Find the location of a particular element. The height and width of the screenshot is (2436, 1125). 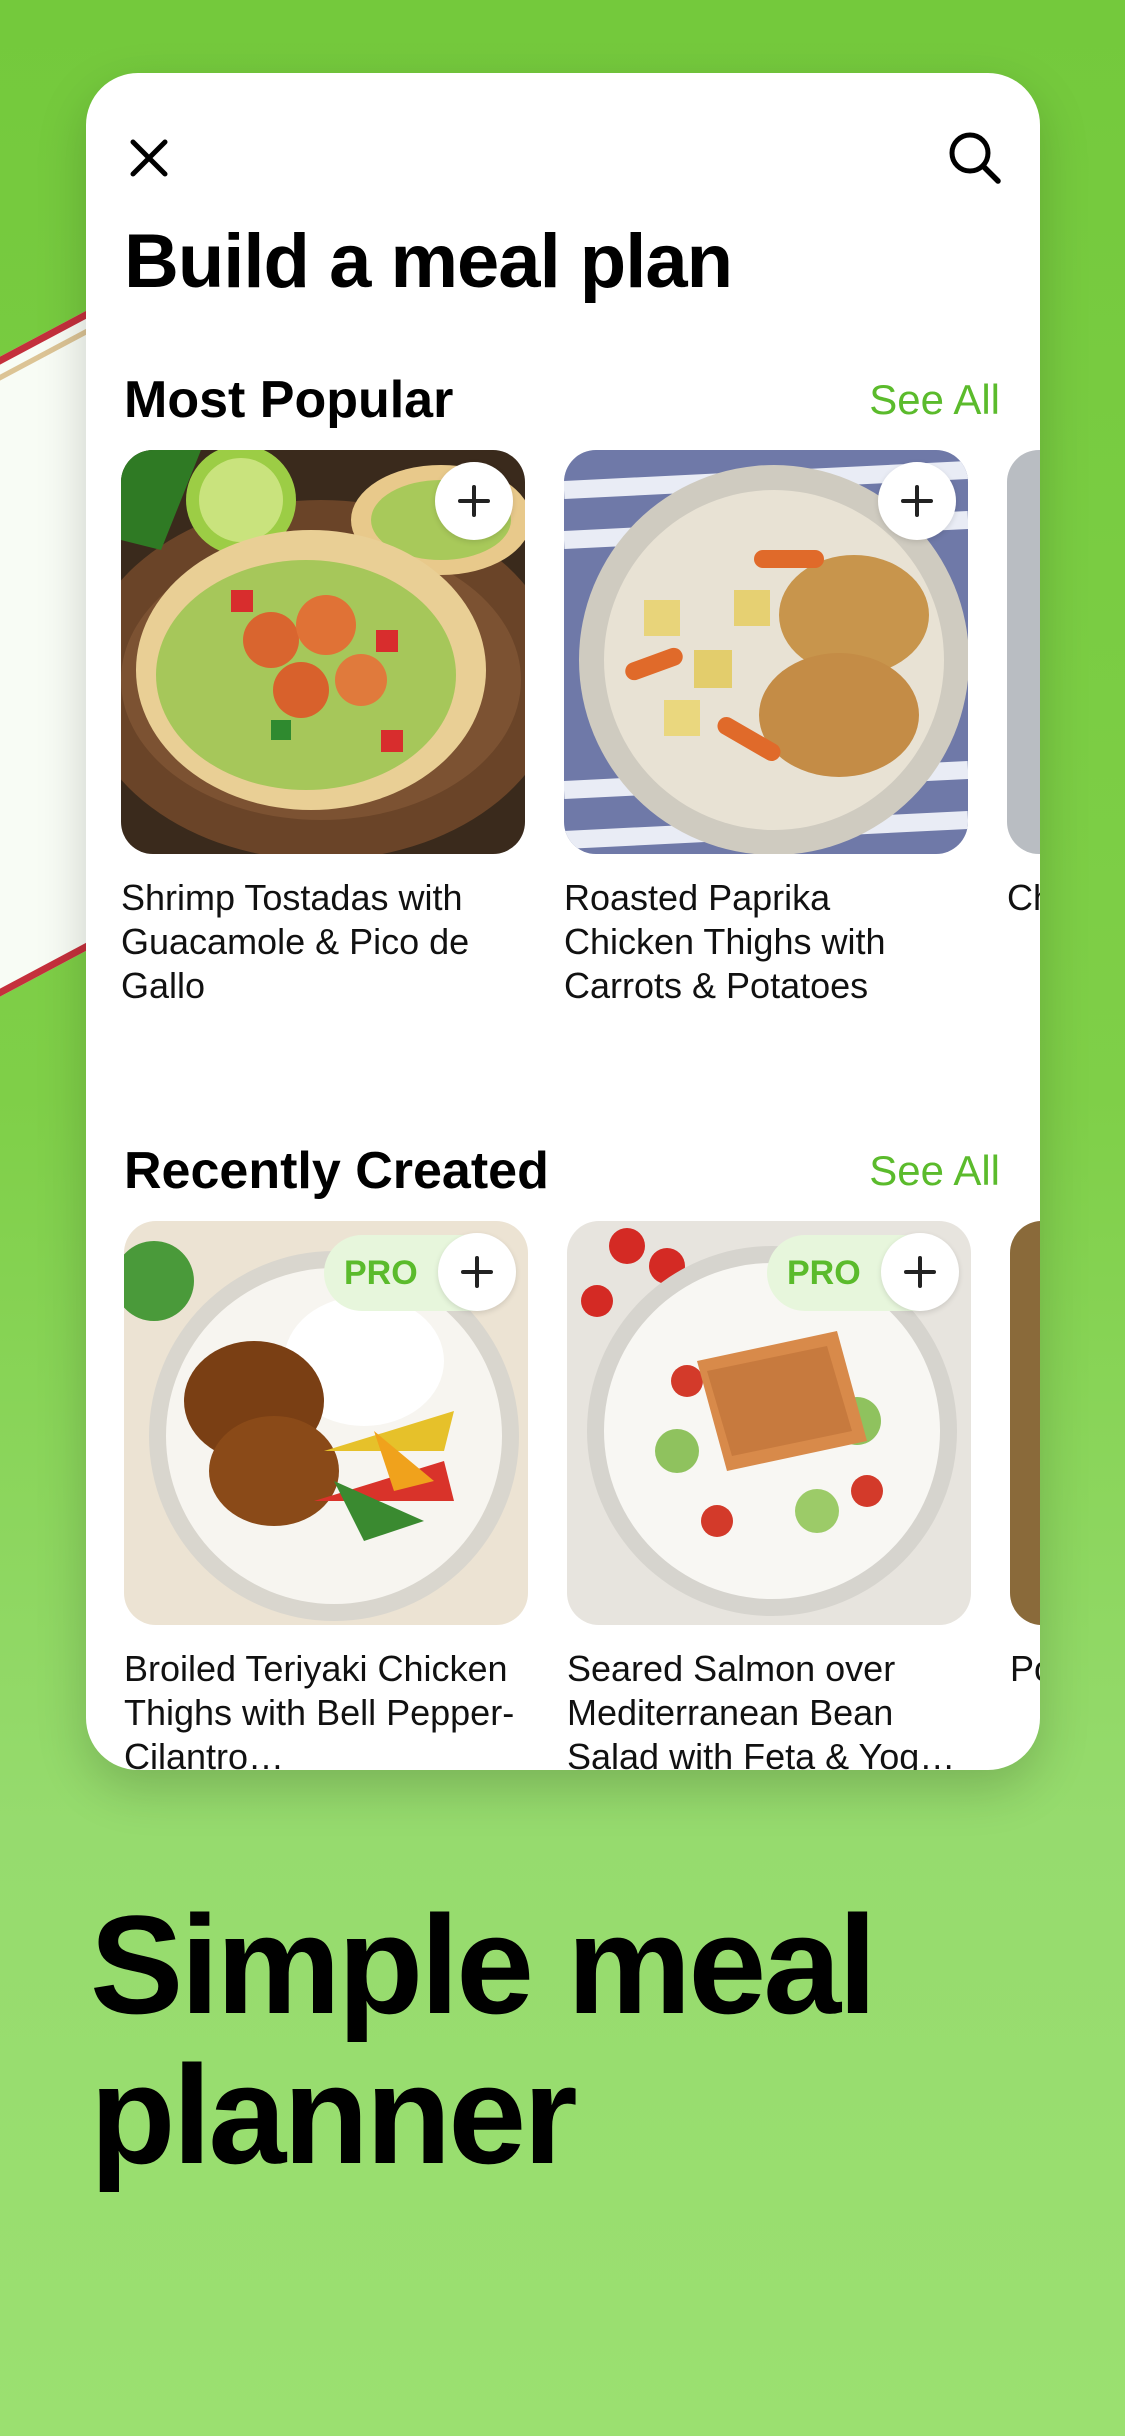

marketing-headline: Simple meal planner is located at coordinates (483, 2039).